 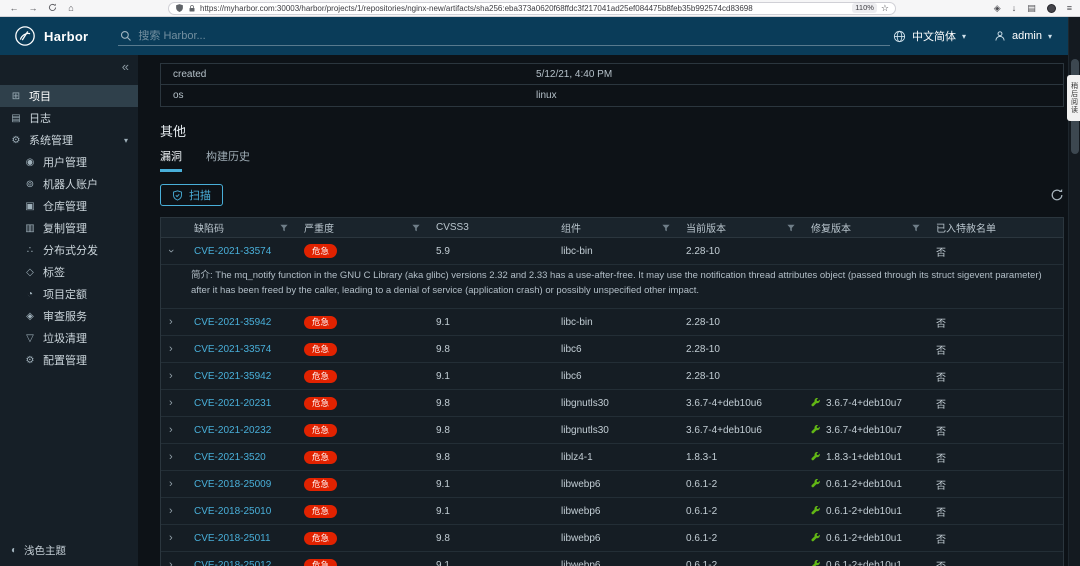 What do you see at coordinates (232, 484) in the screenshot?
I see `cve-link: CVE-2018-25009` at bounding box center [232, 484].